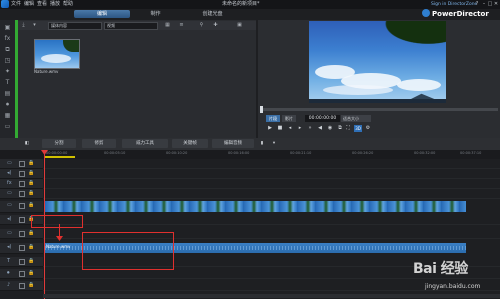 The width and height of the screenshot is (500, 299). Describe the element at coordinates (27, 143) in the screenshot. I see `track-manager-icon: ◧` at that location.